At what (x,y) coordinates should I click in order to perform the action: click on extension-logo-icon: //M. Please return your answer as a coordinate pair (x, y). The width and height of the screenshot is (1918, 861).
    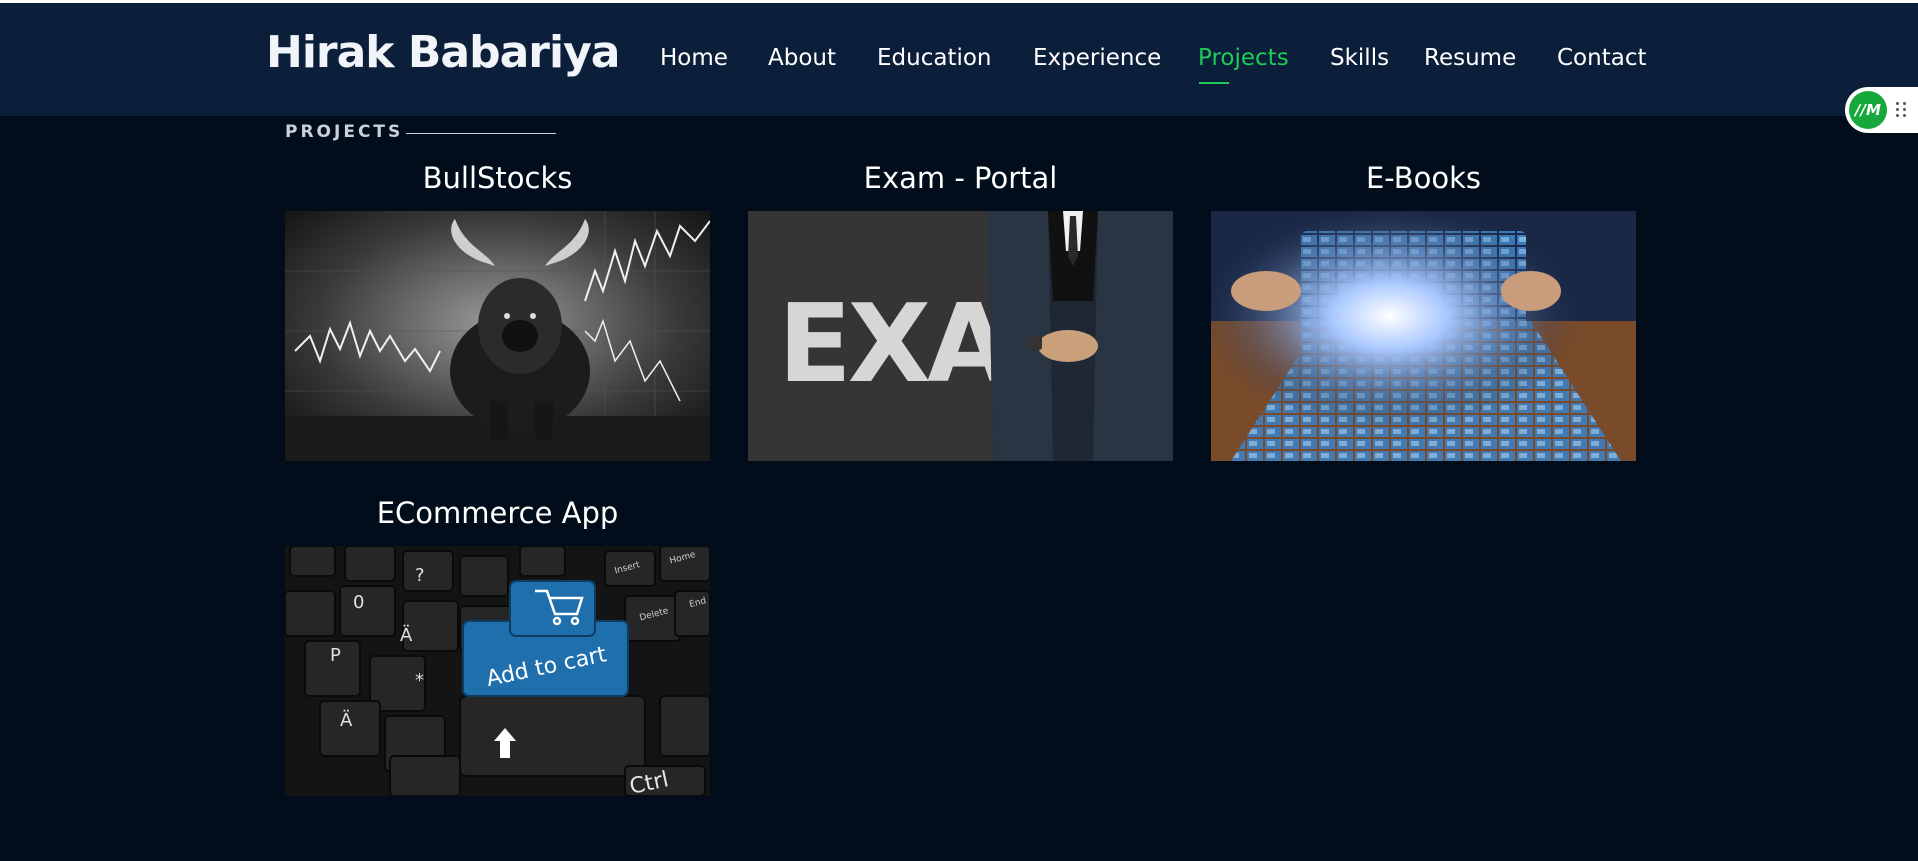
    Looking at the image, I should click on (1868, 110).